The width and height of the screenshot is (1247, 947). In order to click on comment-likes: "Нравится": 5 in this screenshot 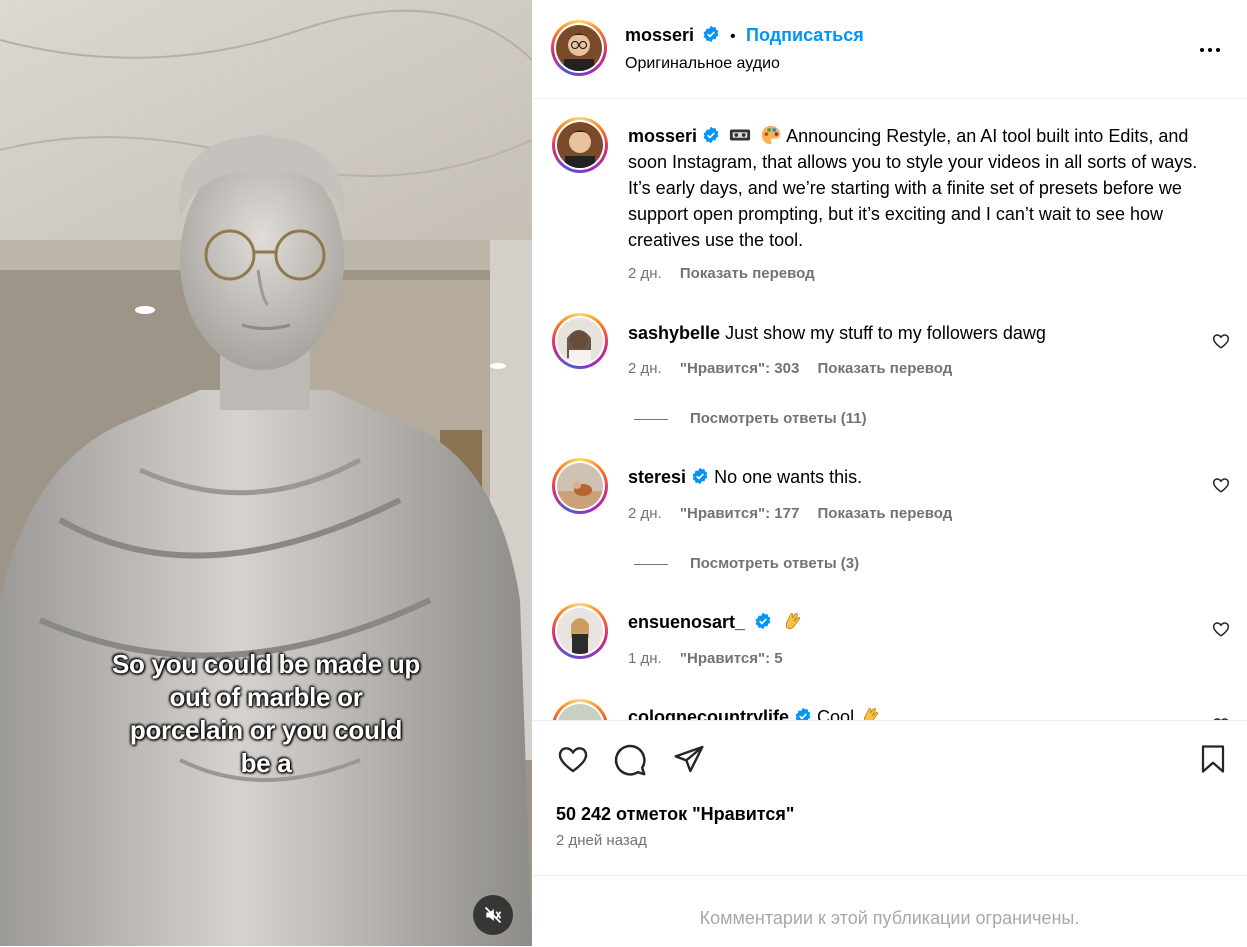, I will do `click(731, 658)`.